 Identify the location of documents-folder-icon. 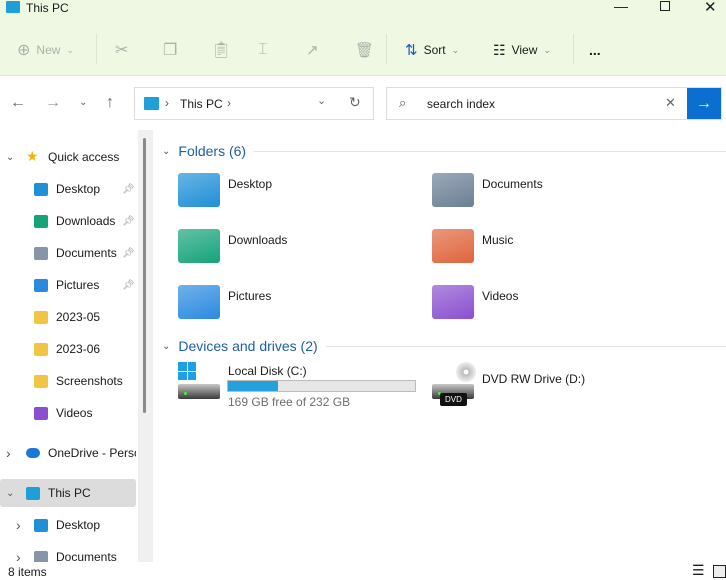
(453, 190).